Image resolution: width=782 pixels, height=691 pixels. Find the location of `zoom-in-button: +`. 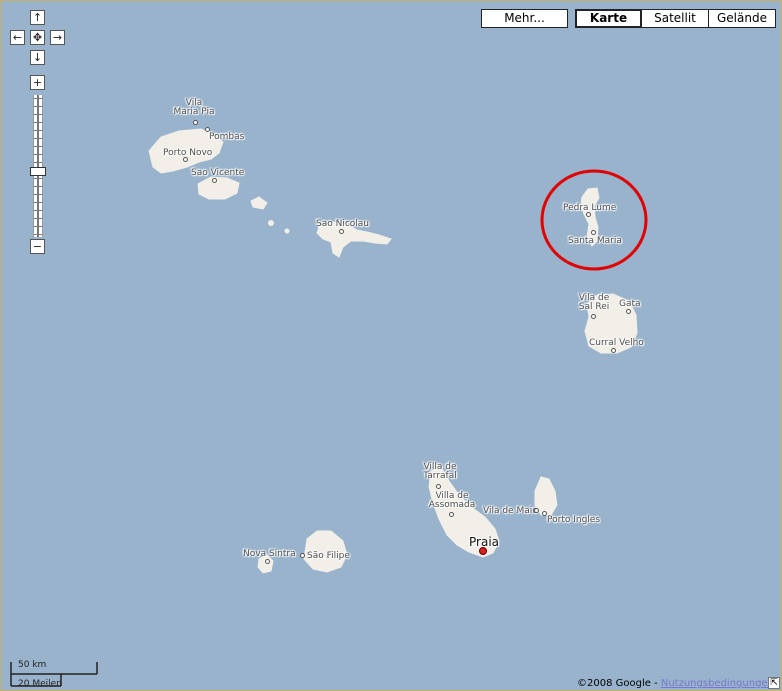

zoom-in-button: + is located at coordinates (37, 82).